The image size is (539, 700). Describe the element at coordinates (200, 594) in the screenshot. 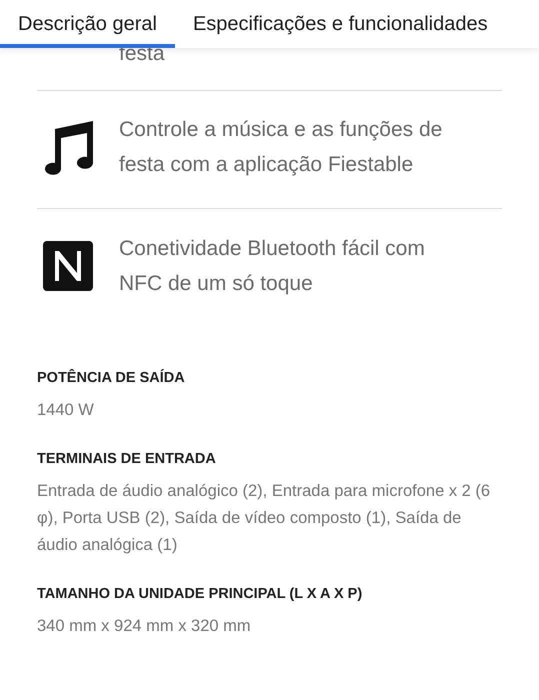

I see `spec-label: TAMANHO DA UNIDADE PRINCIPAL (L X A X P)` at that location.